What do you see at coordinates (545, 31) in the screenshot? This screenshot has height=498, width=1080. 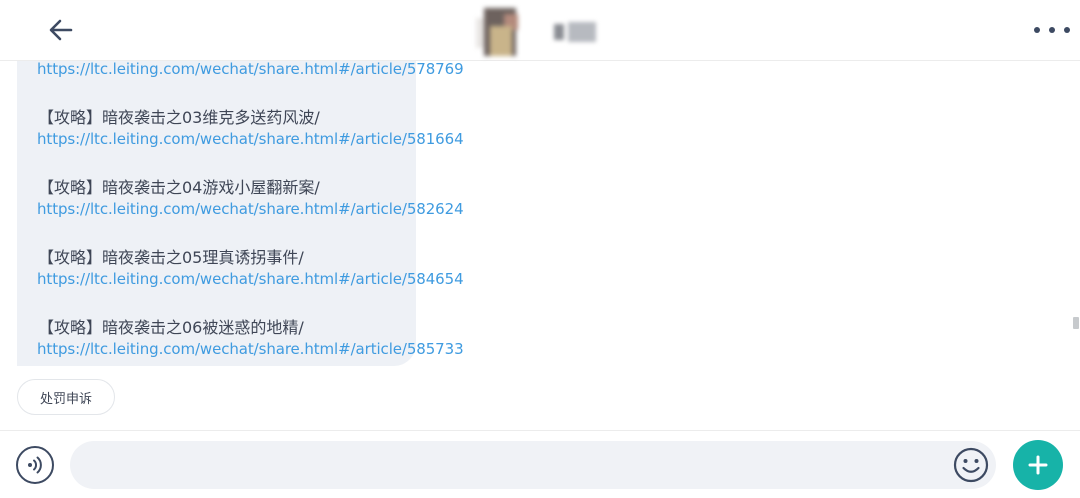 I see `contact-info` at bounding box center [545, 31].